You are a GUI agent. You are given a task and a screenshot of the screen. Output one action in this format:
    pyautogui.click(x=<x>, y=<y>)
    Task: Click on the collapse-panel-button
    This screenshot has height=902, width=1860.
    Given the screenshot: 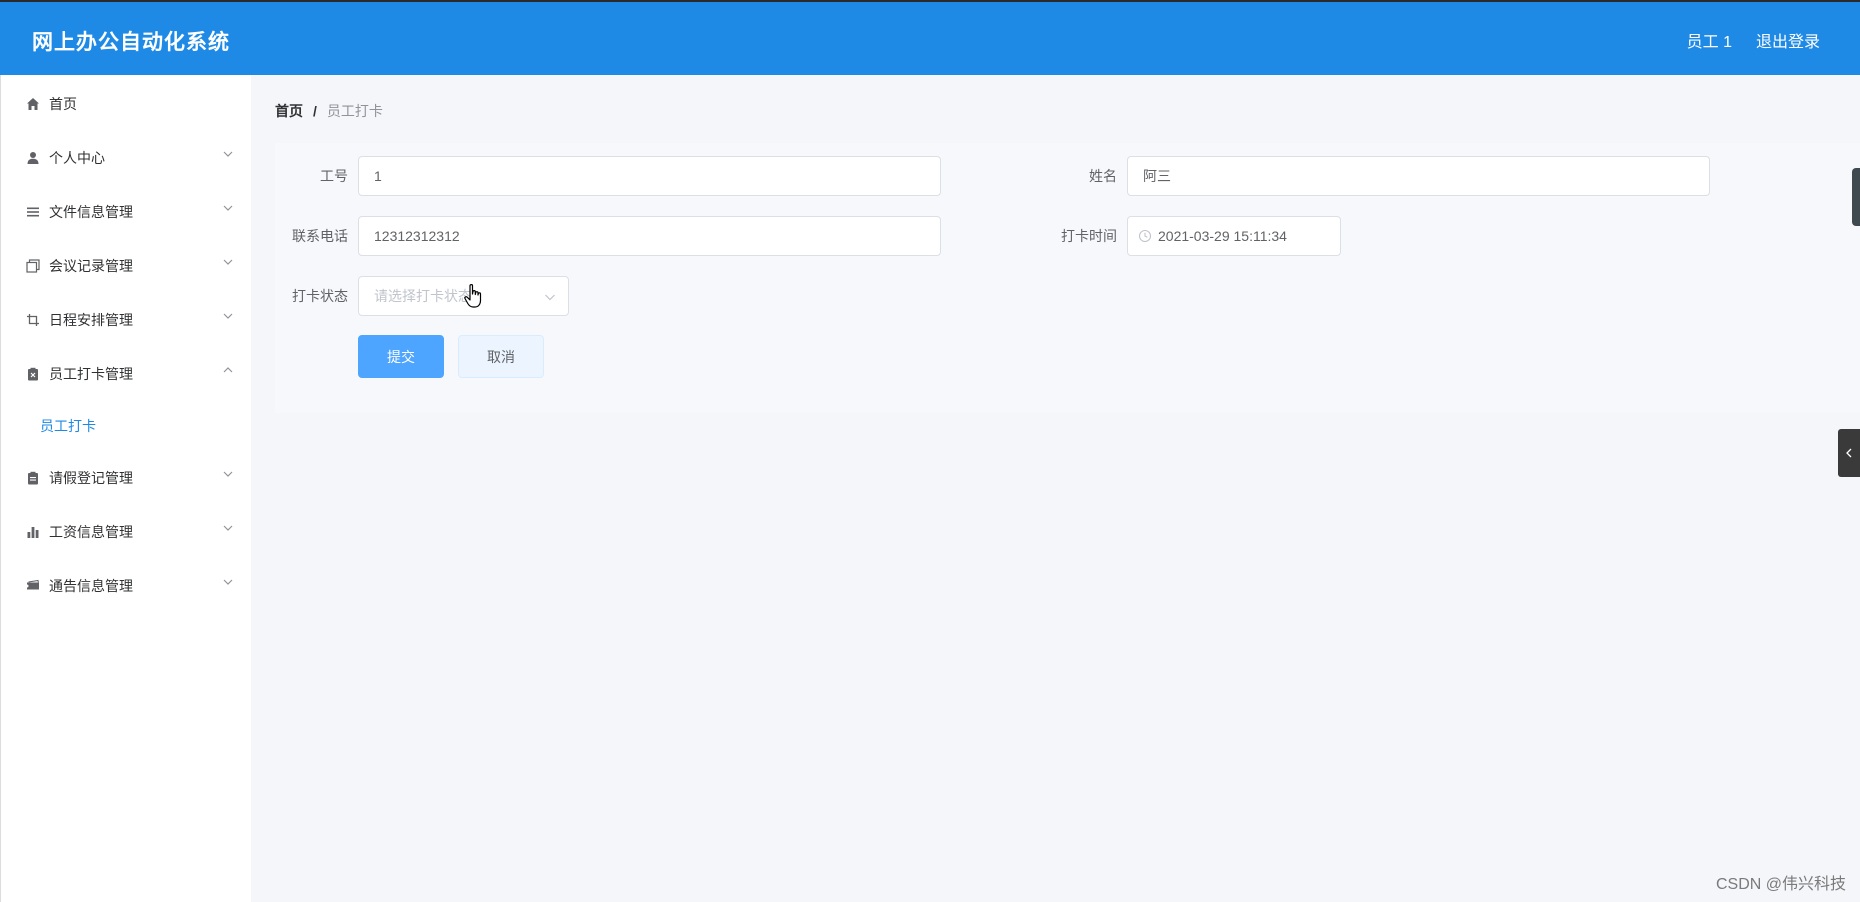 What is the action you would take?
    pyautogui.click(x=1849, y=453)
    